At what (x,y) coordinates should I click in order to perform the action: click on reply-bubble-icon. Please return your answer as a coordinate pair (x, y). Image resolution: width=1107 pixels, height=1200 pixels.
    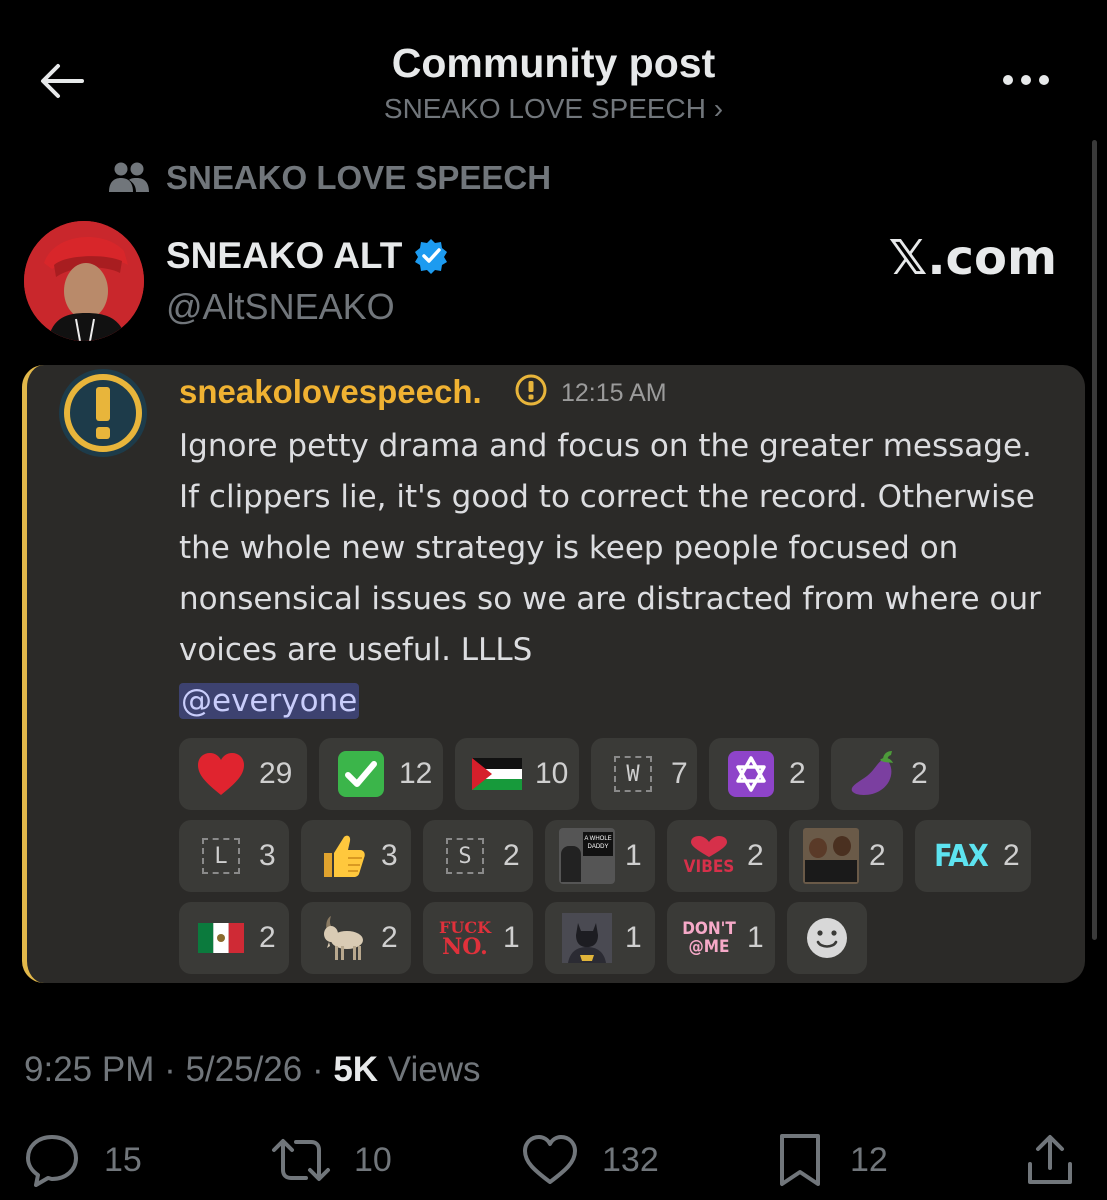
    Looking at the image, I should click on (52, 1161).